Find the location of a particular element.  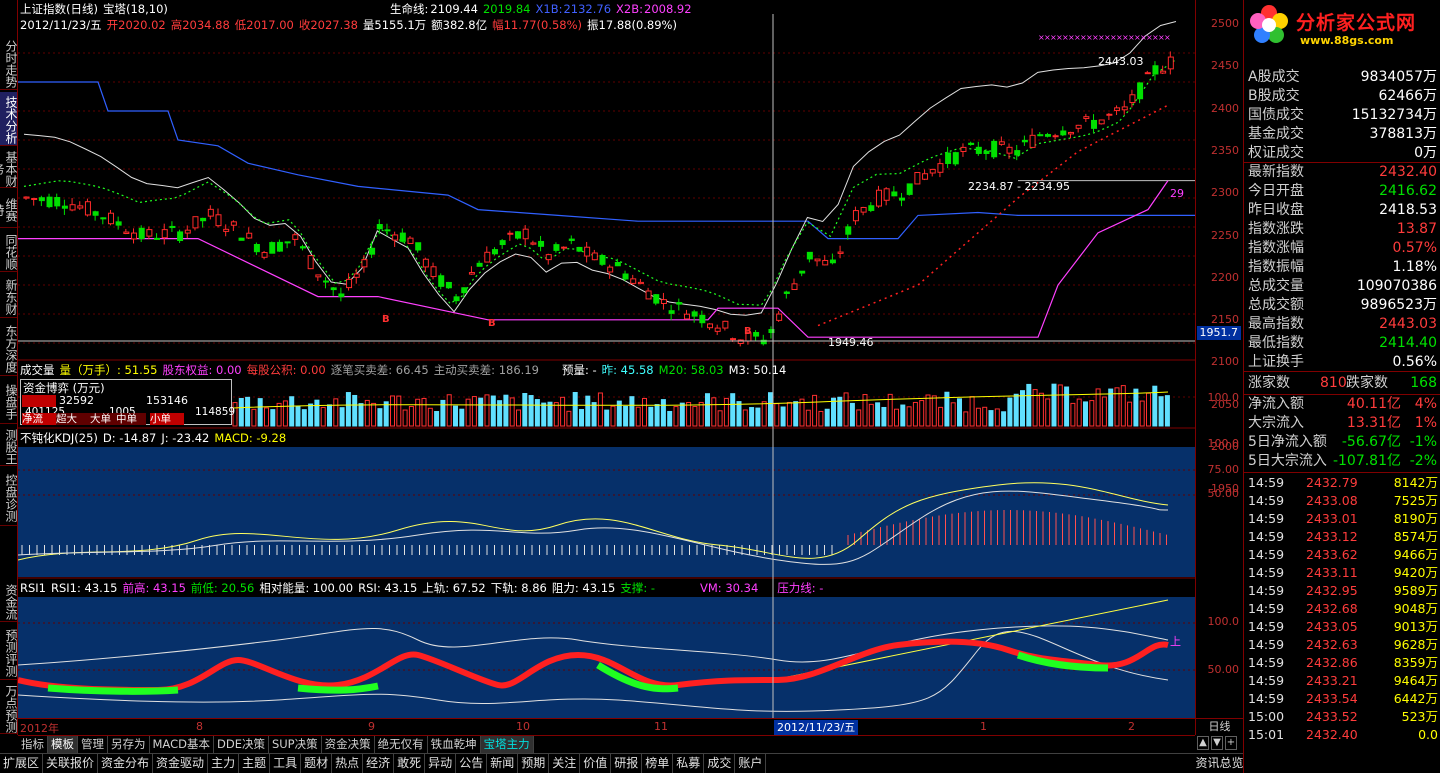

vol-h1: 成交量 is located at coordinates (37, 370).